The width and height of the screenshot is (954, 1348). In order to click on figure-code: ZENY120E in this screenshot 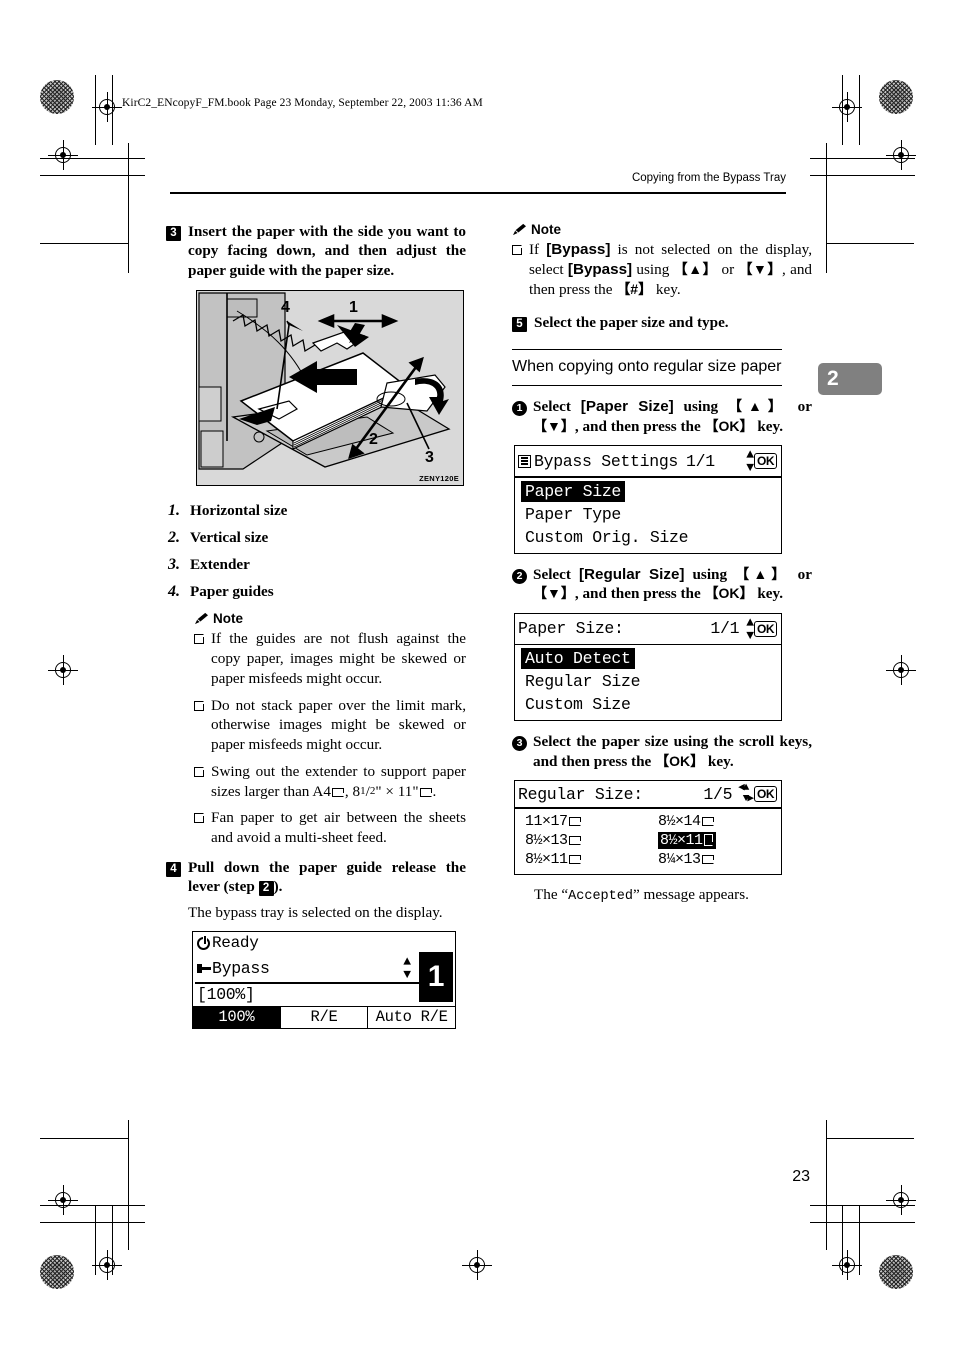, I will do `click(439, 479)`.